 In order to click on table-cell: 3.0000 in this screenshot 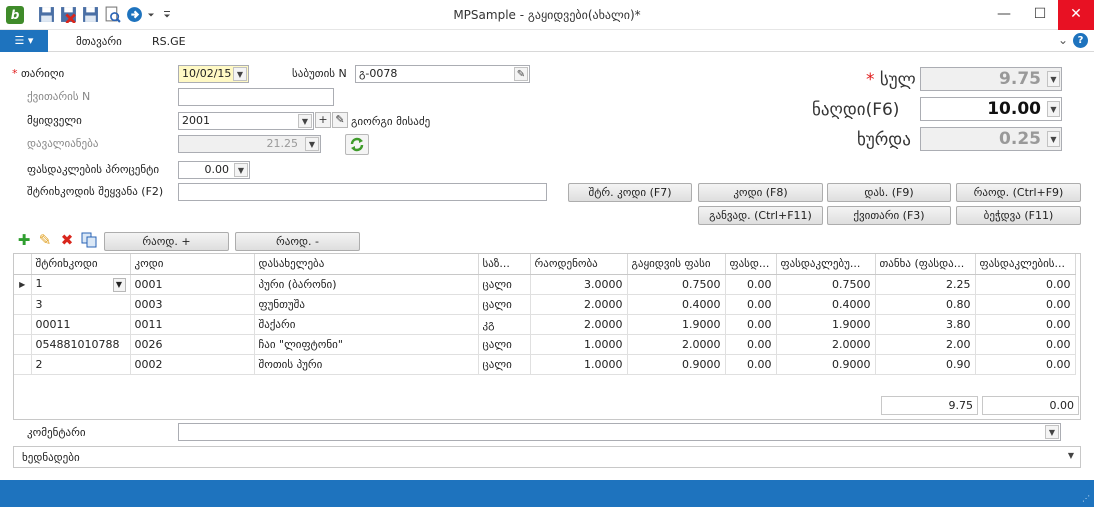, I will do `click(579, 284)`.